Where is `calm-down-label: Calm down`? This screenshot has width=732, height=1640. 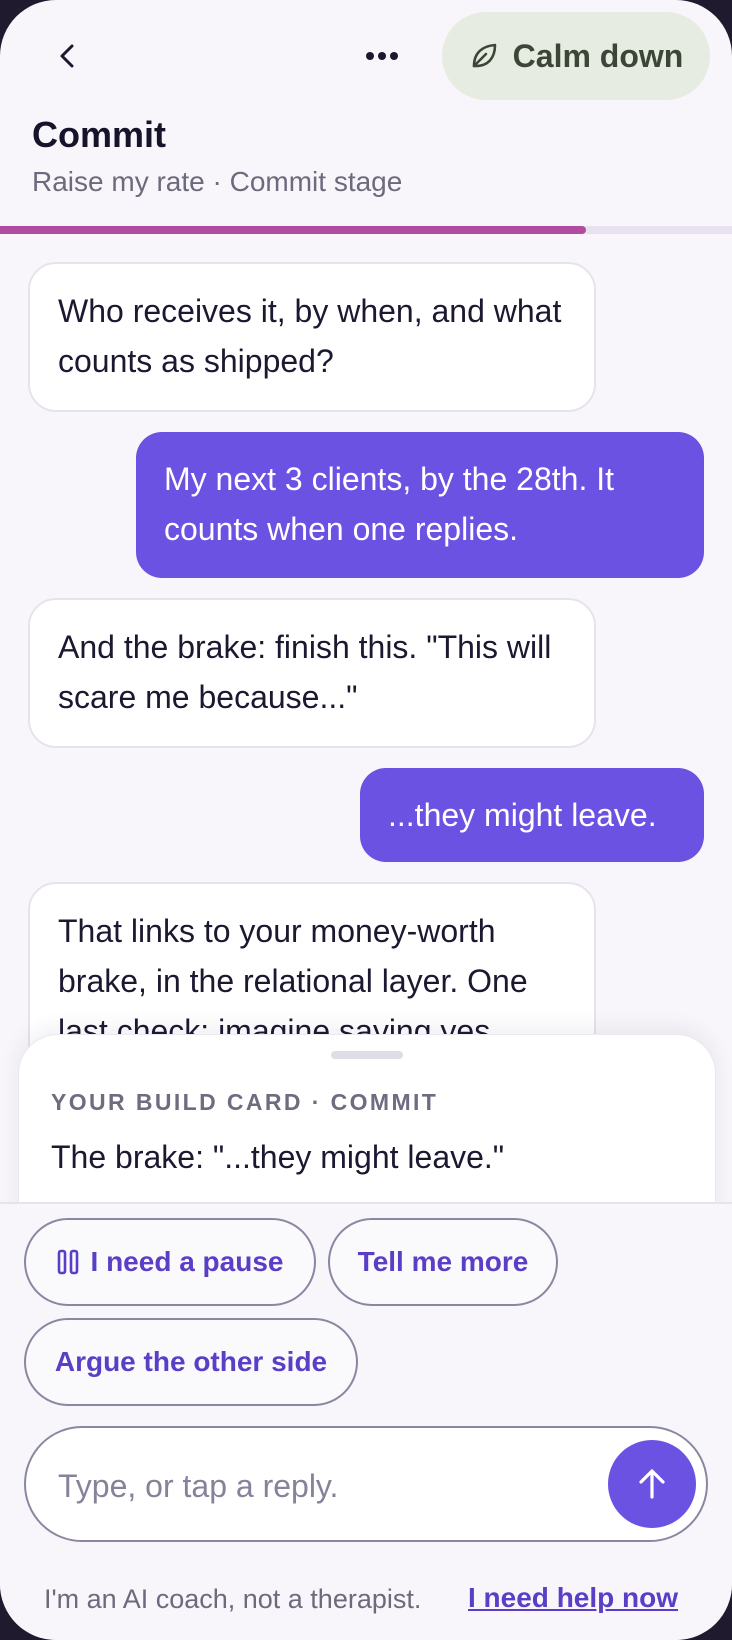
calm-down-label: Calm down is located at coordinates (598, 55).